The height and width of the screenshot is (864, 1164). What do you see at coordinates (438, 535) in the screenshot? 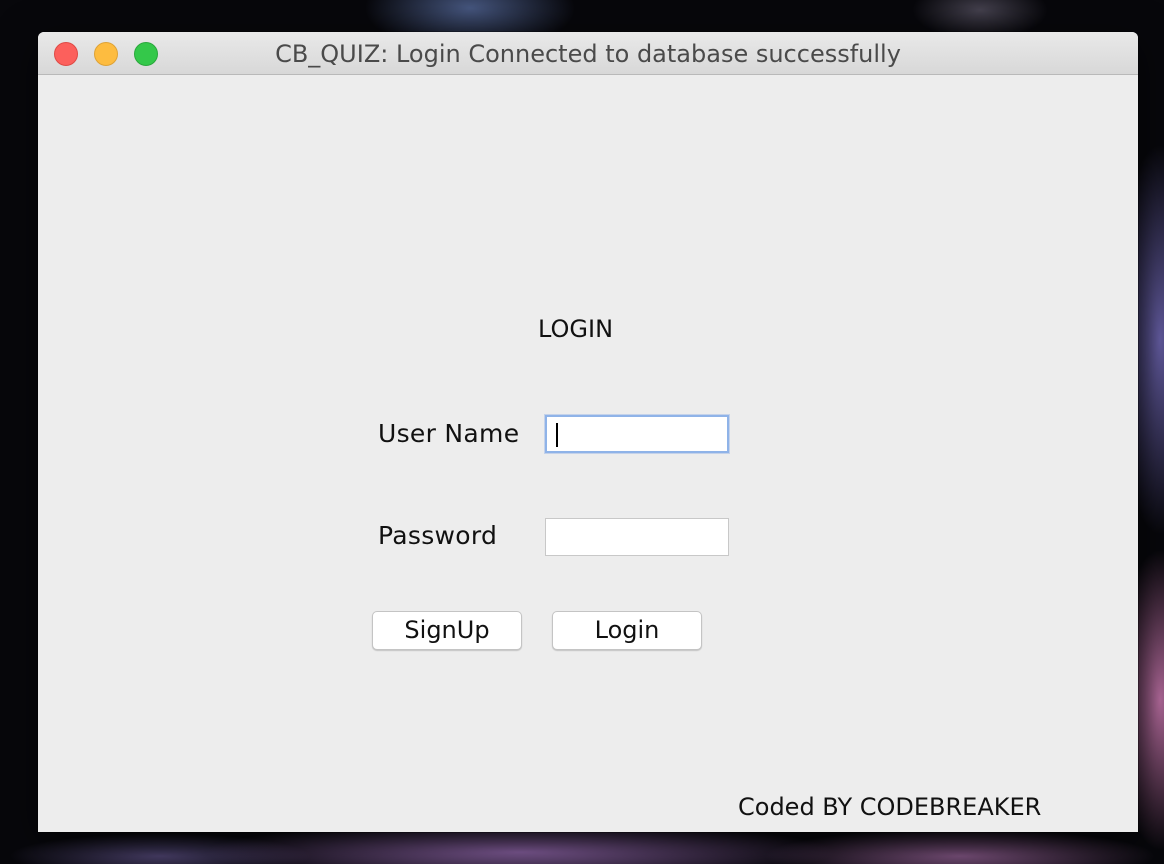
I see `password-label: Password` at bounding box center [438, 535].